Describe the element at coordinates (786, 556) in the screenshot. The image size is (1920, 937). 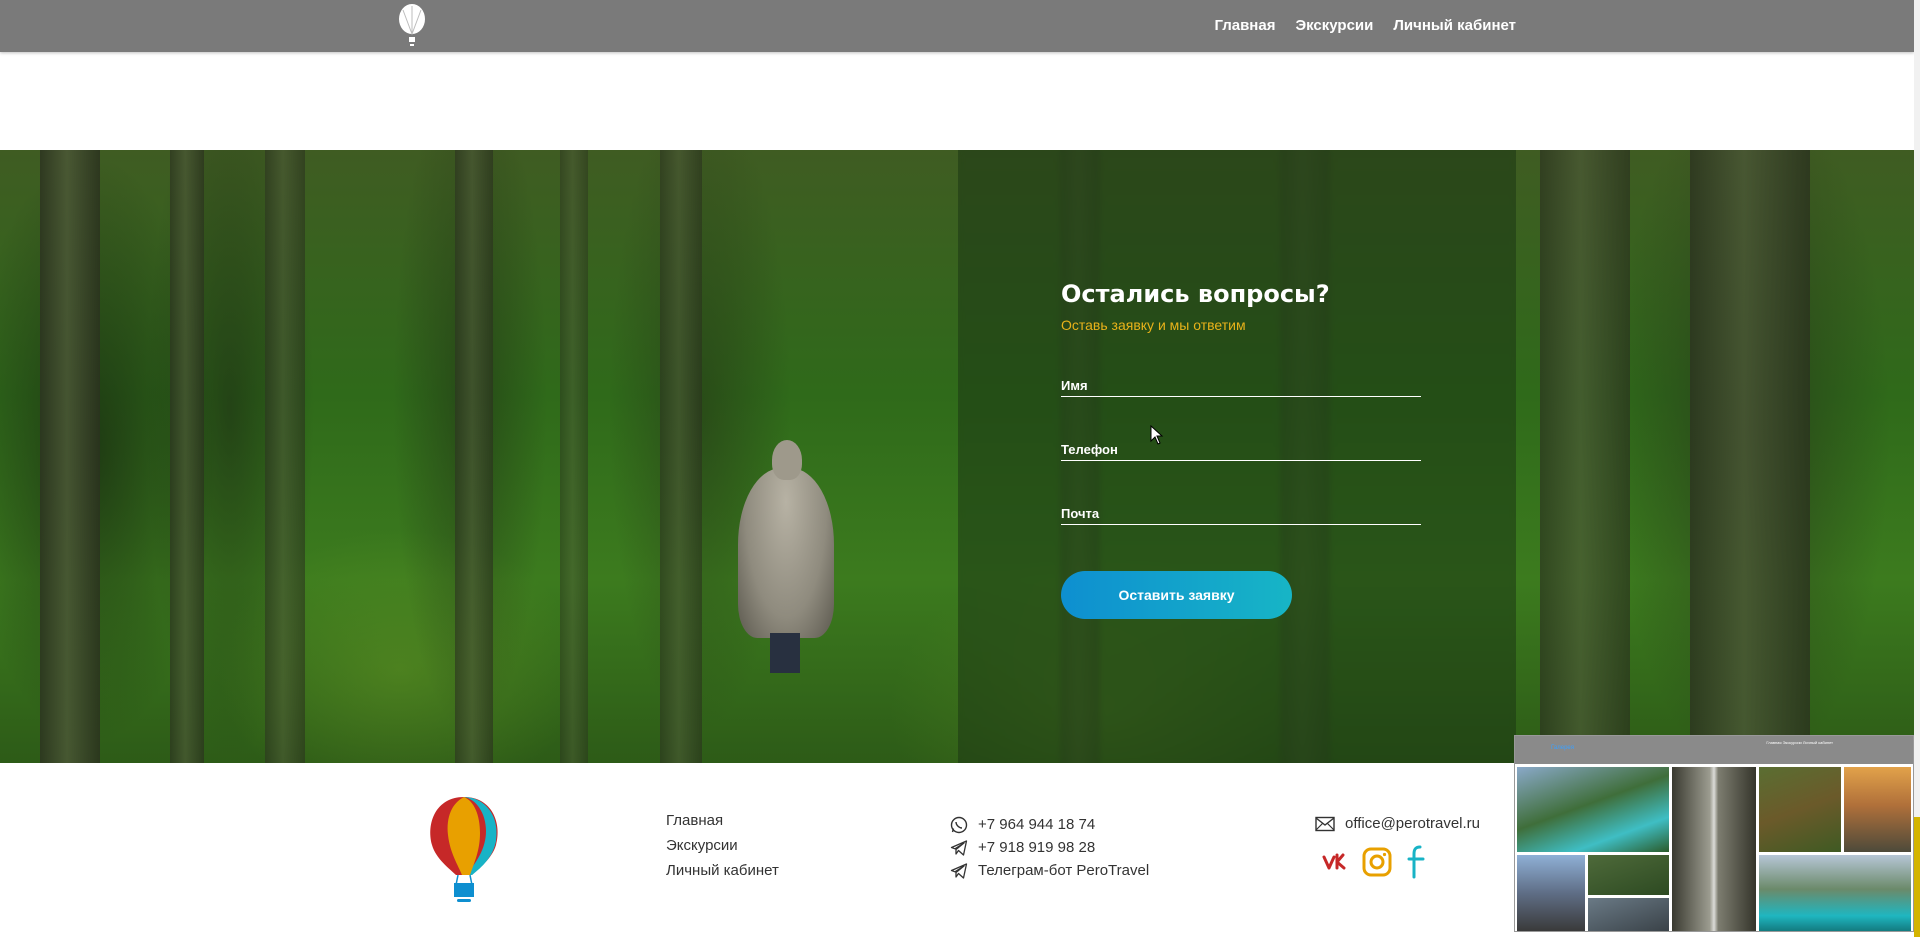
I see `hooded-person-figure` at that location.